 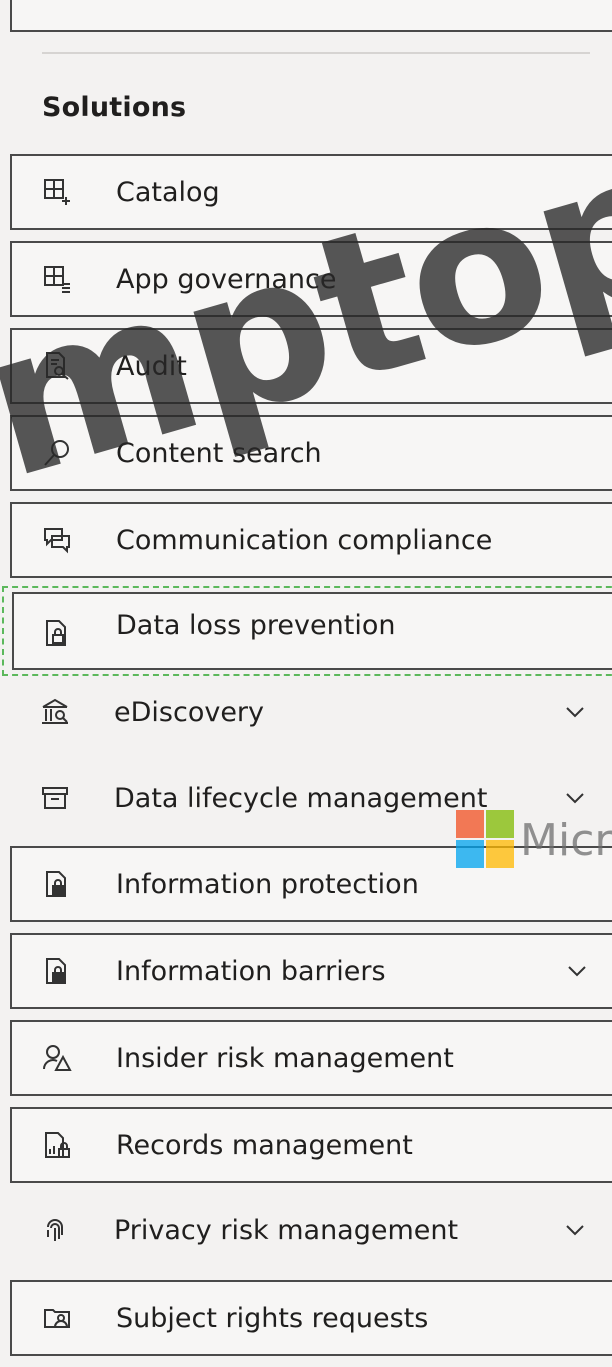 I want to click on subject-rights-icon, so click(x=57, y=1318).